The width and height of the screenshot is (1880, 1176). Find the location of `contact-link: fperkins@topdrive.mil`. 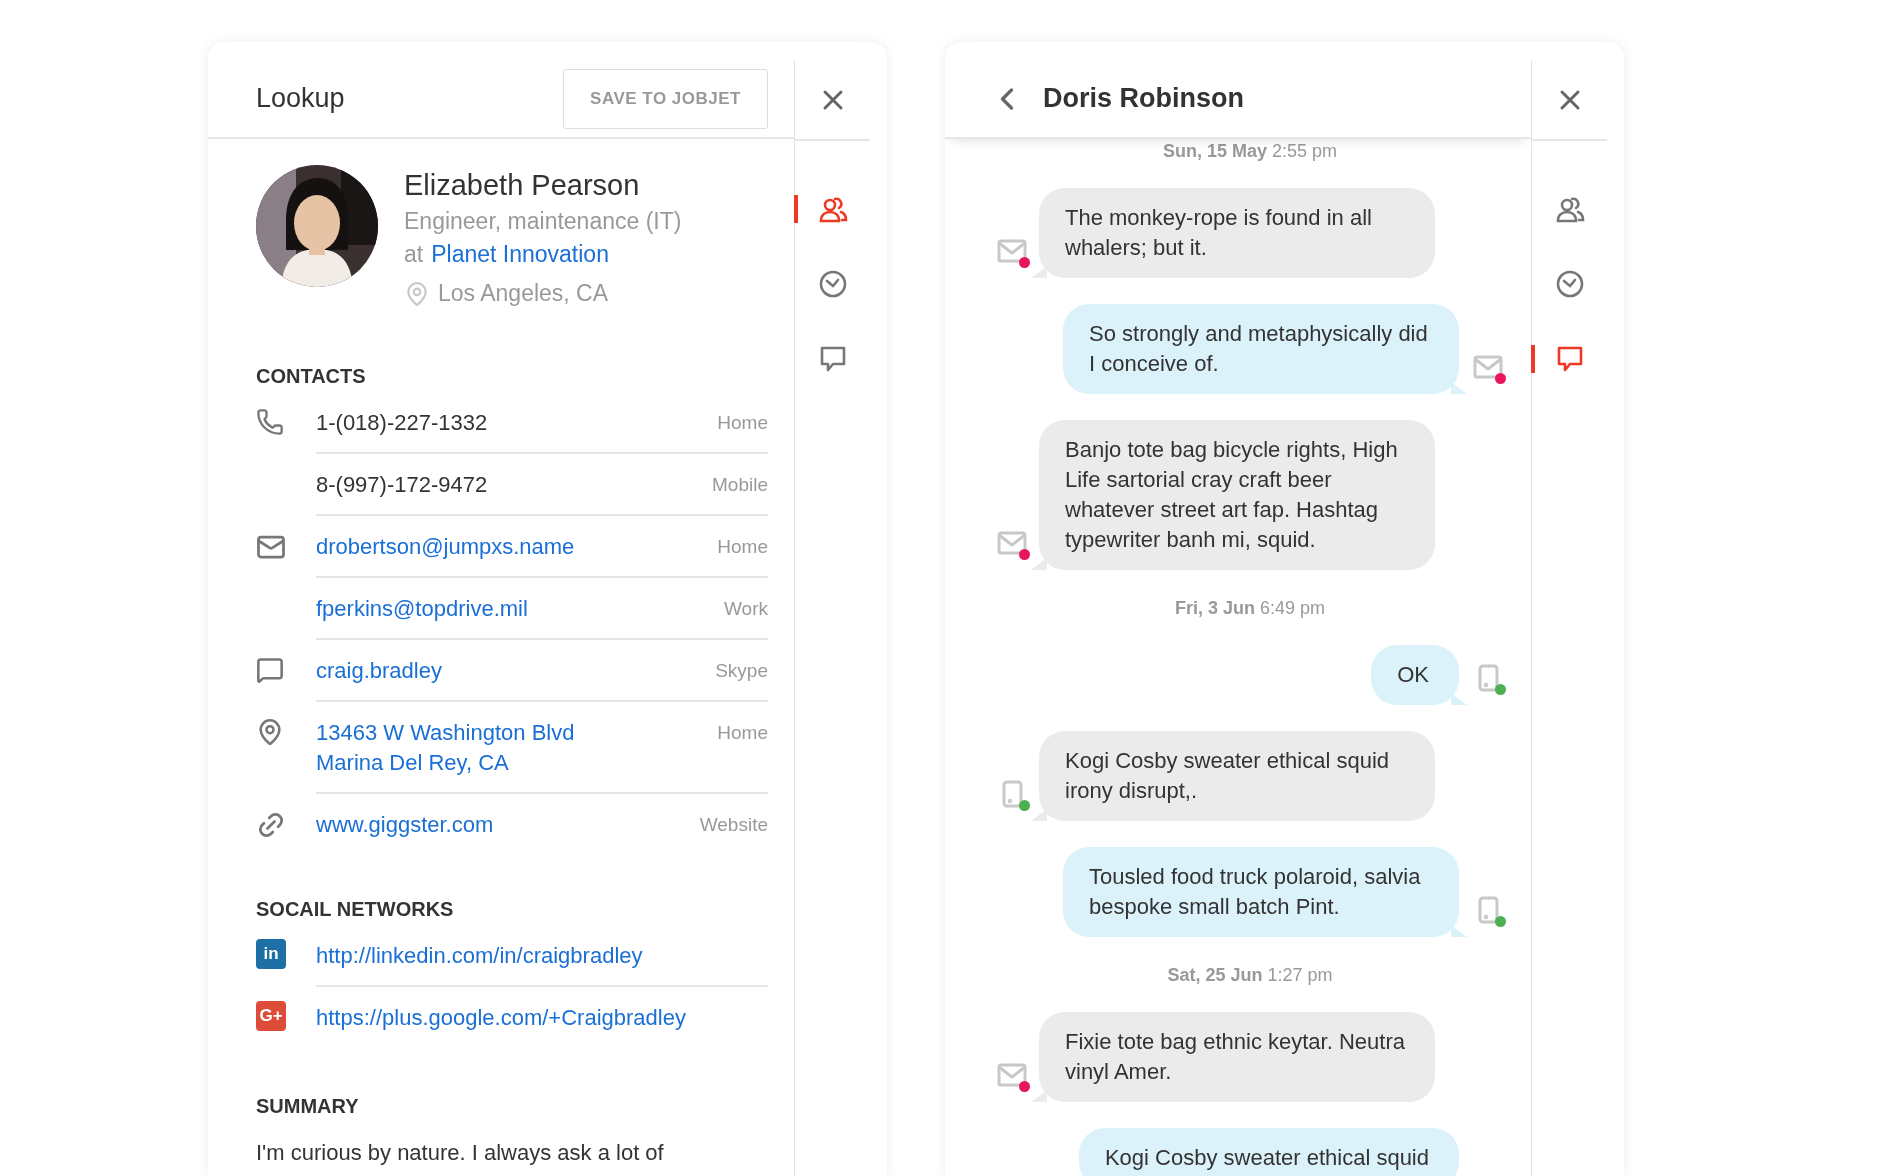

contact-link: fperkins@topdrive.mil is located at coordinates (422, 609).